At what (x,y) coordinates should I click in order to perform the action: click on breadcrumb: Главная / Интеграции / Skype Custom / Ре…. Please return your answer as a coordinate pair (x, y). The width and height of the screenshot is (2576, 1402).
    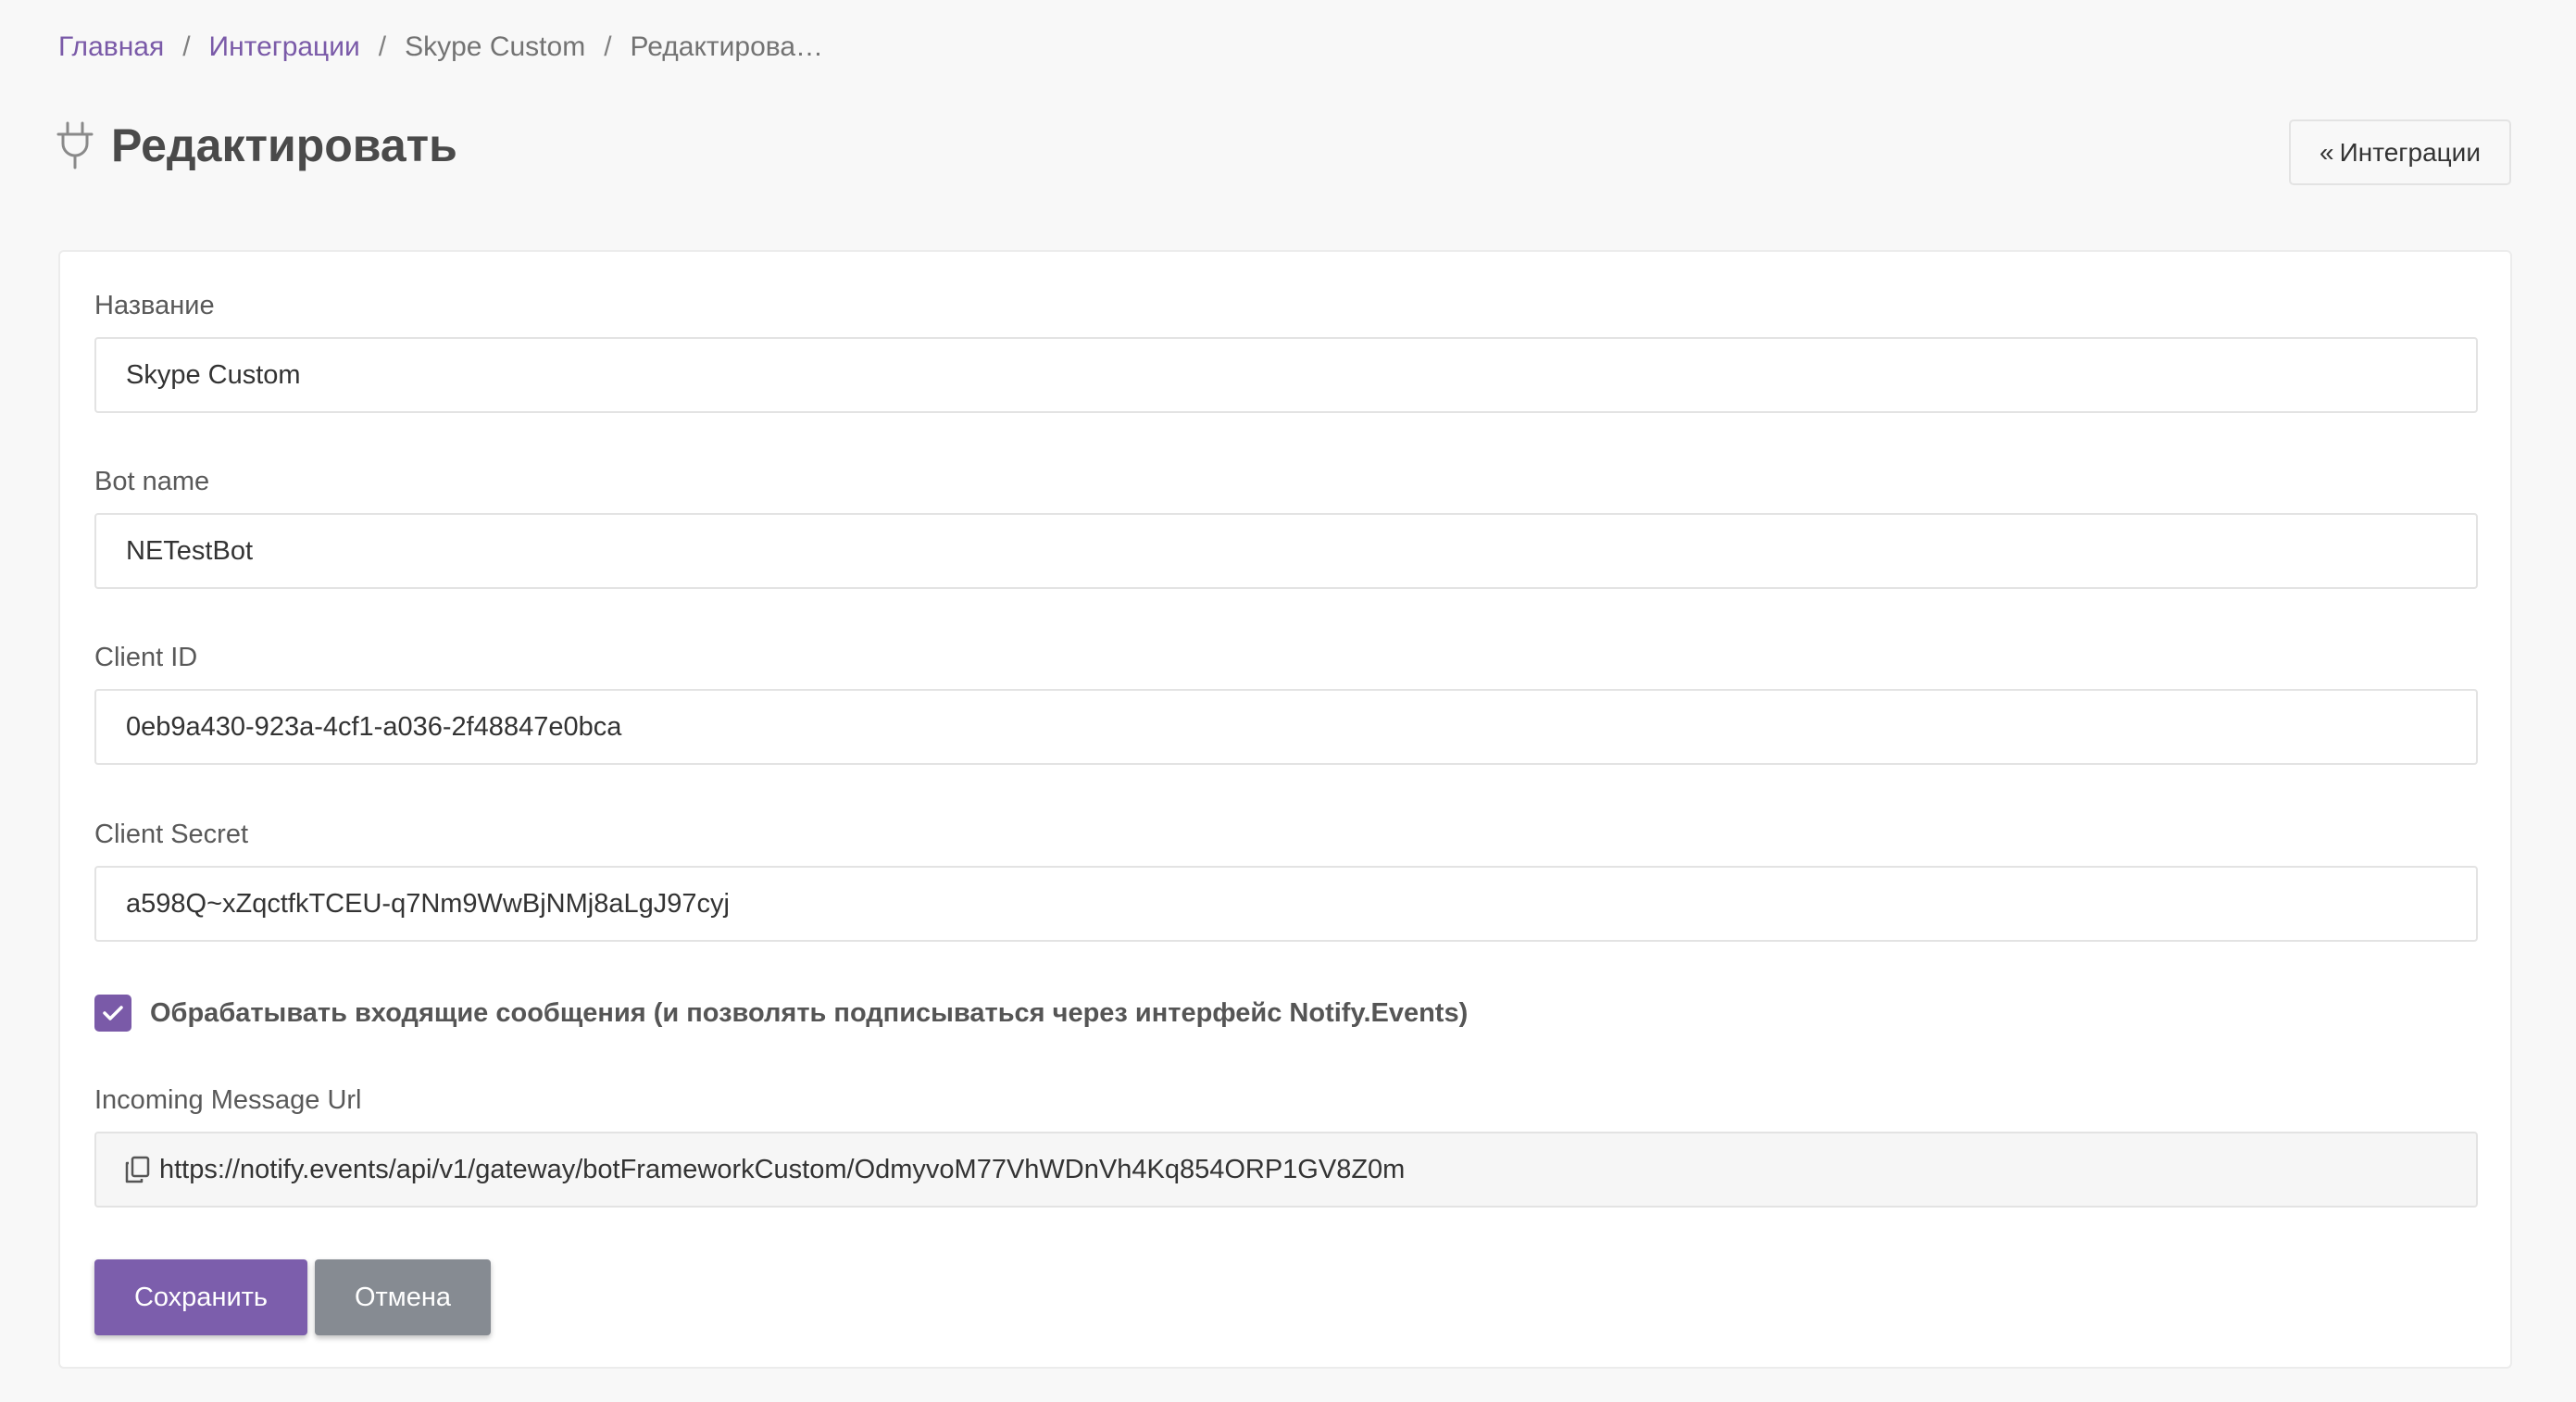
    Looking at the image, I should click on (441, 47).